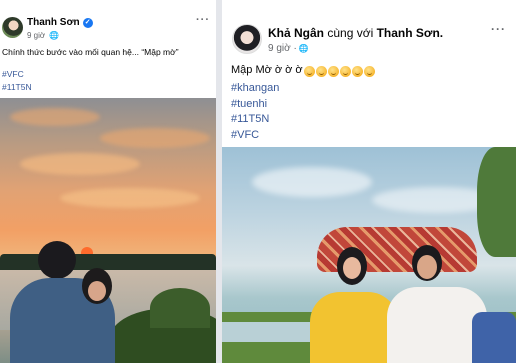 The width and height of the screenshot is (516, 363). I want to click on hashtag-list: #khangan #tuenhi #11T5N #VFC, so click(255, 112).